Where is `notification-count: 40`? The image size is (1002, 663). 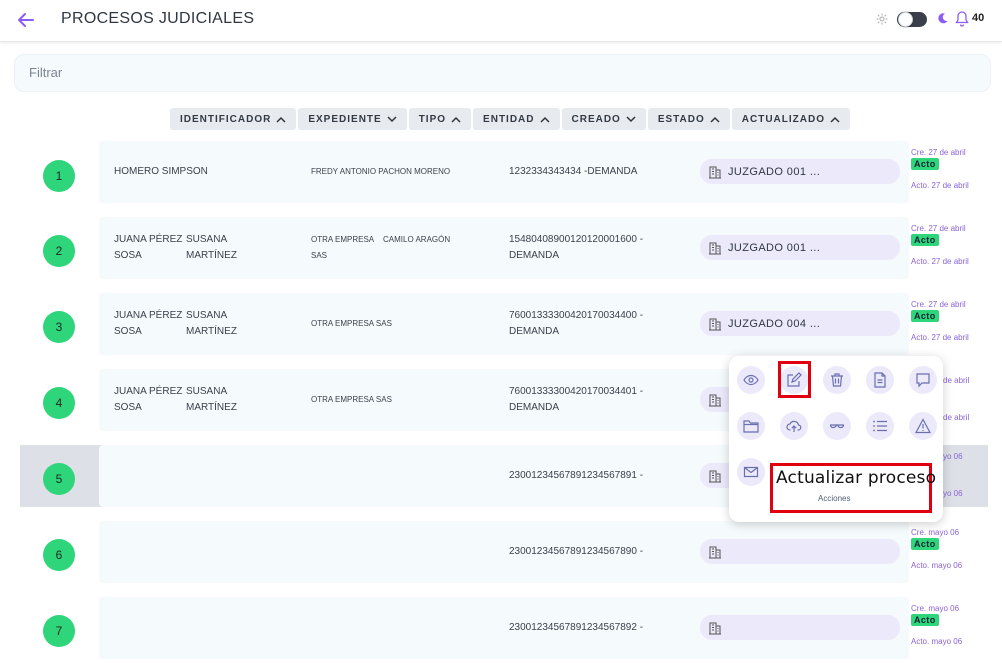 notification-count: 40 is located at coordinates (978, 18).